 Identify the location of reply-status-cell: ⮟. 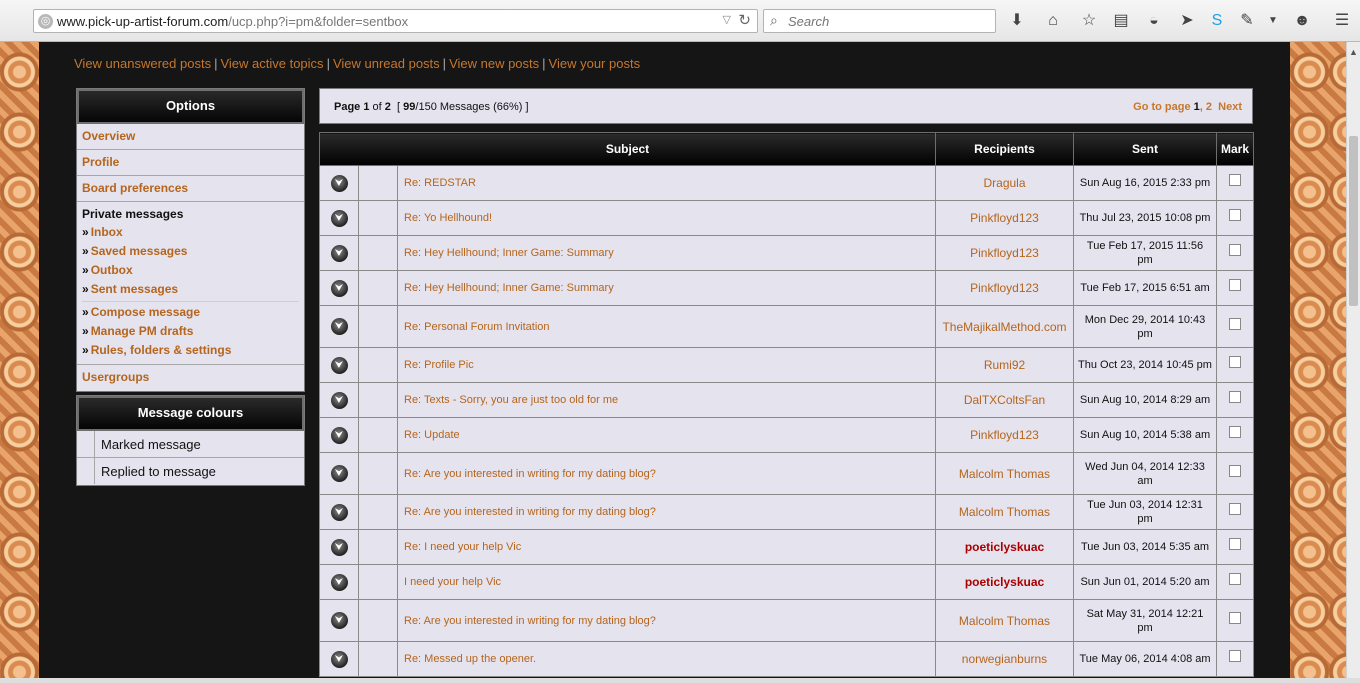
(339, 473).